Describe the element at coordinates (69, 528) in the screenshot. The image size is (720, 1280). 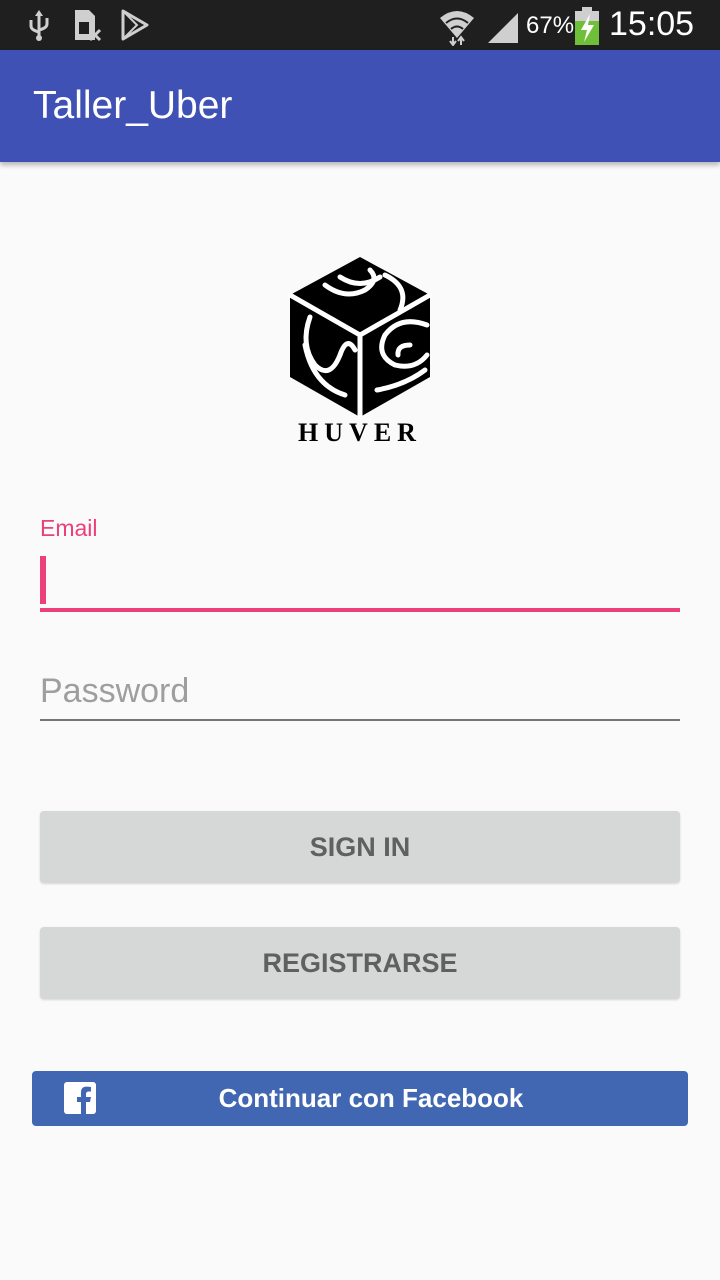
I see `email-label: Email` at that location.